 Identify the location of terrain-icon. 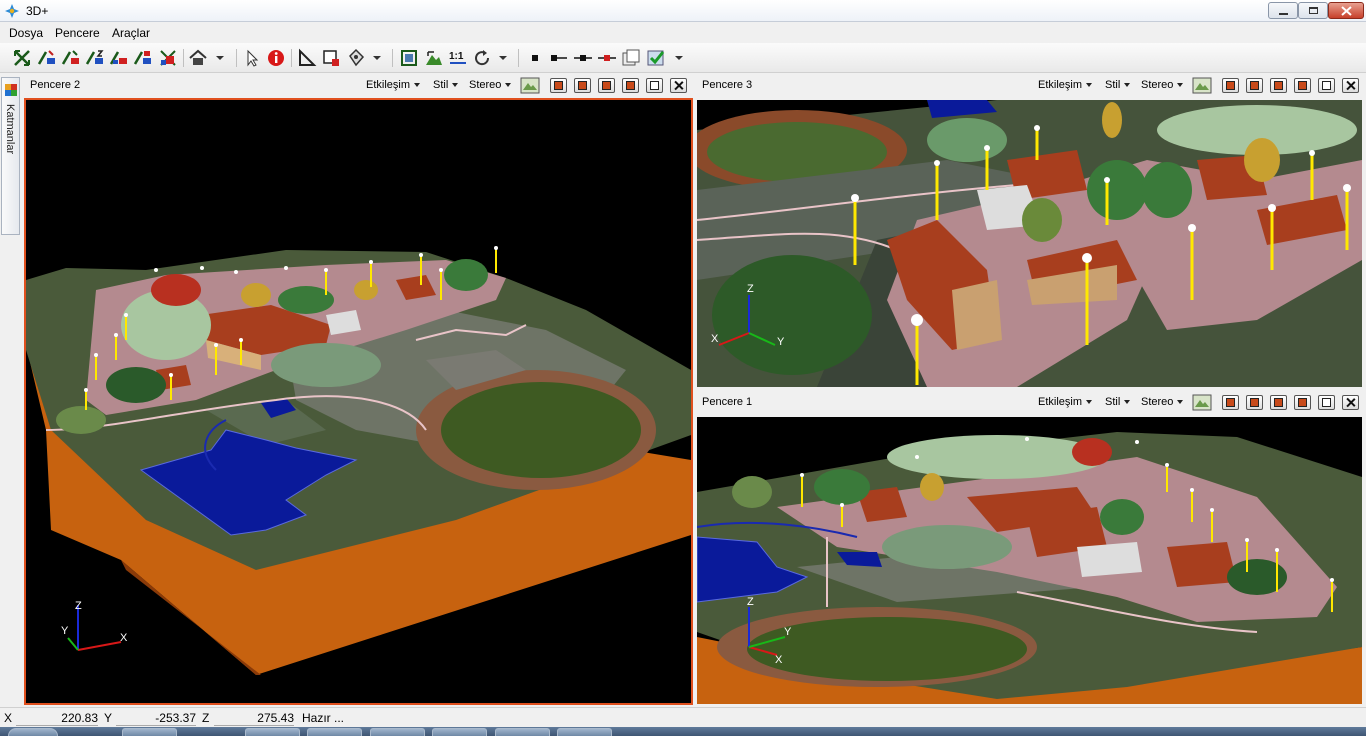
(434, 58).